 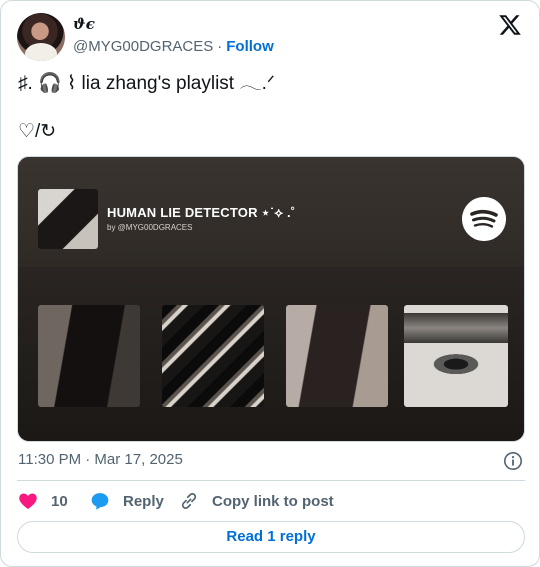 I want to click on spotify-icon, so click(x=484, y=219).